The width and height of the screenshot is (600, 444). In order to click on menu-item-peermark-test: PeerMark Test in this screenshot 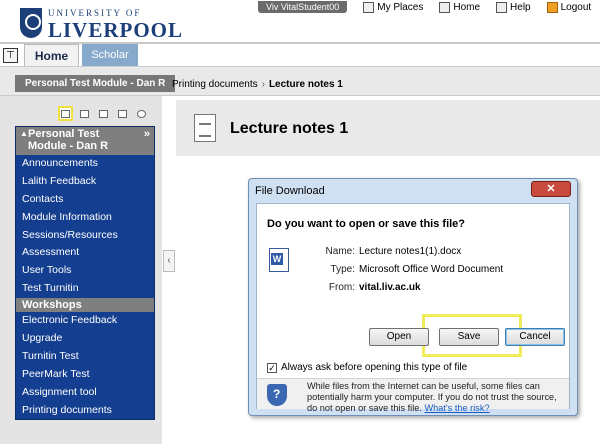, I will do `click(85, 375)`.